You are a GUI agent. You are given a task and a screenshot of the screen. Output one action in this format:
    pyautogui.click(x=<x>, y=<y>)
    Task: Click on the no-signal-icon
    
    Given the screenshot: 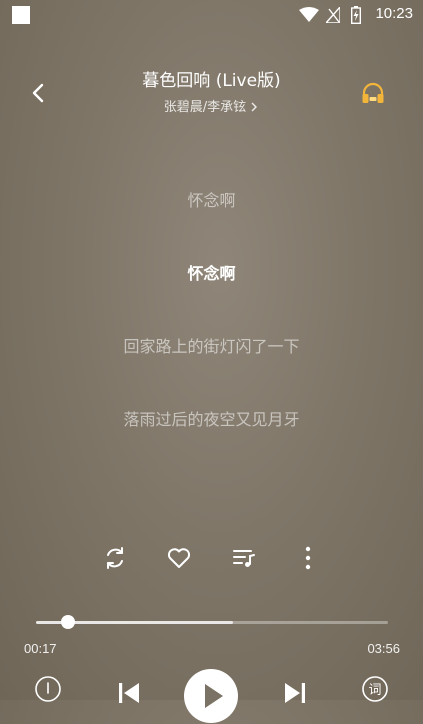 What is the action you would take?
    pyautogui.click(x=333, y=15)
    